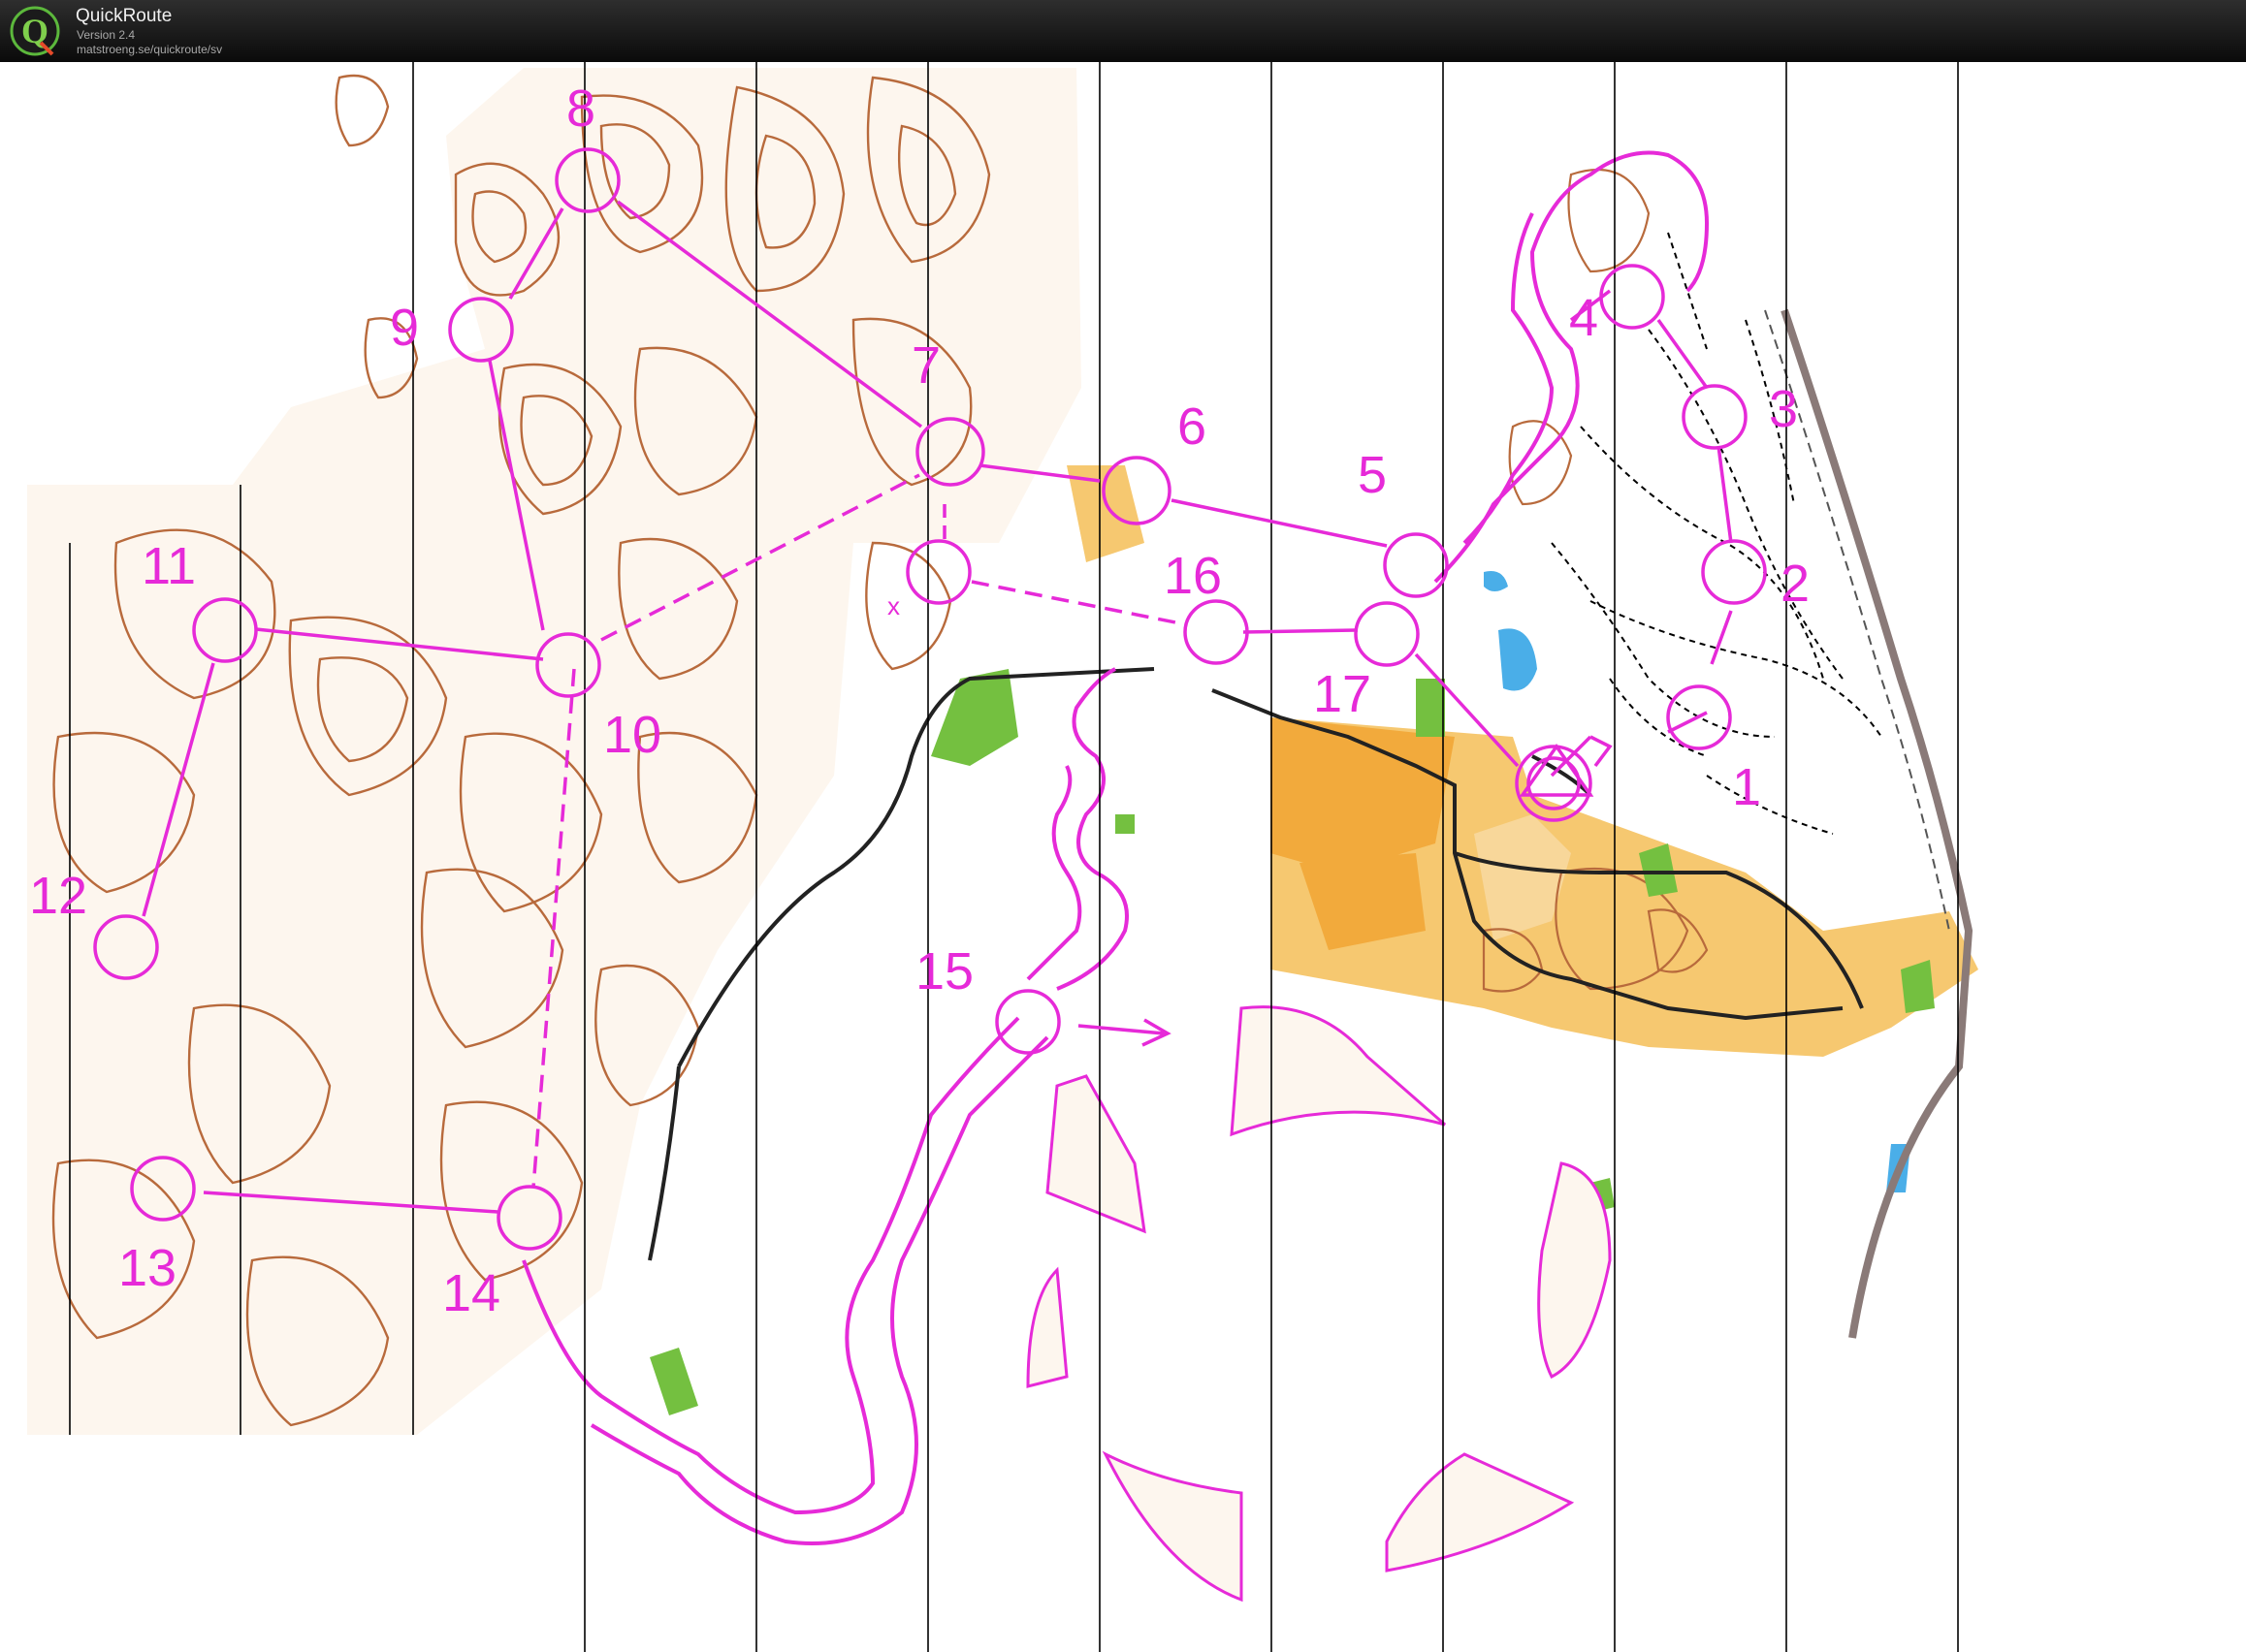 The image size is (2246, 1652). What do you see at coordinates (1124, 1032) in the screenshot?
I see `arrow-right-icon` at bounding box center [1124, 1032].